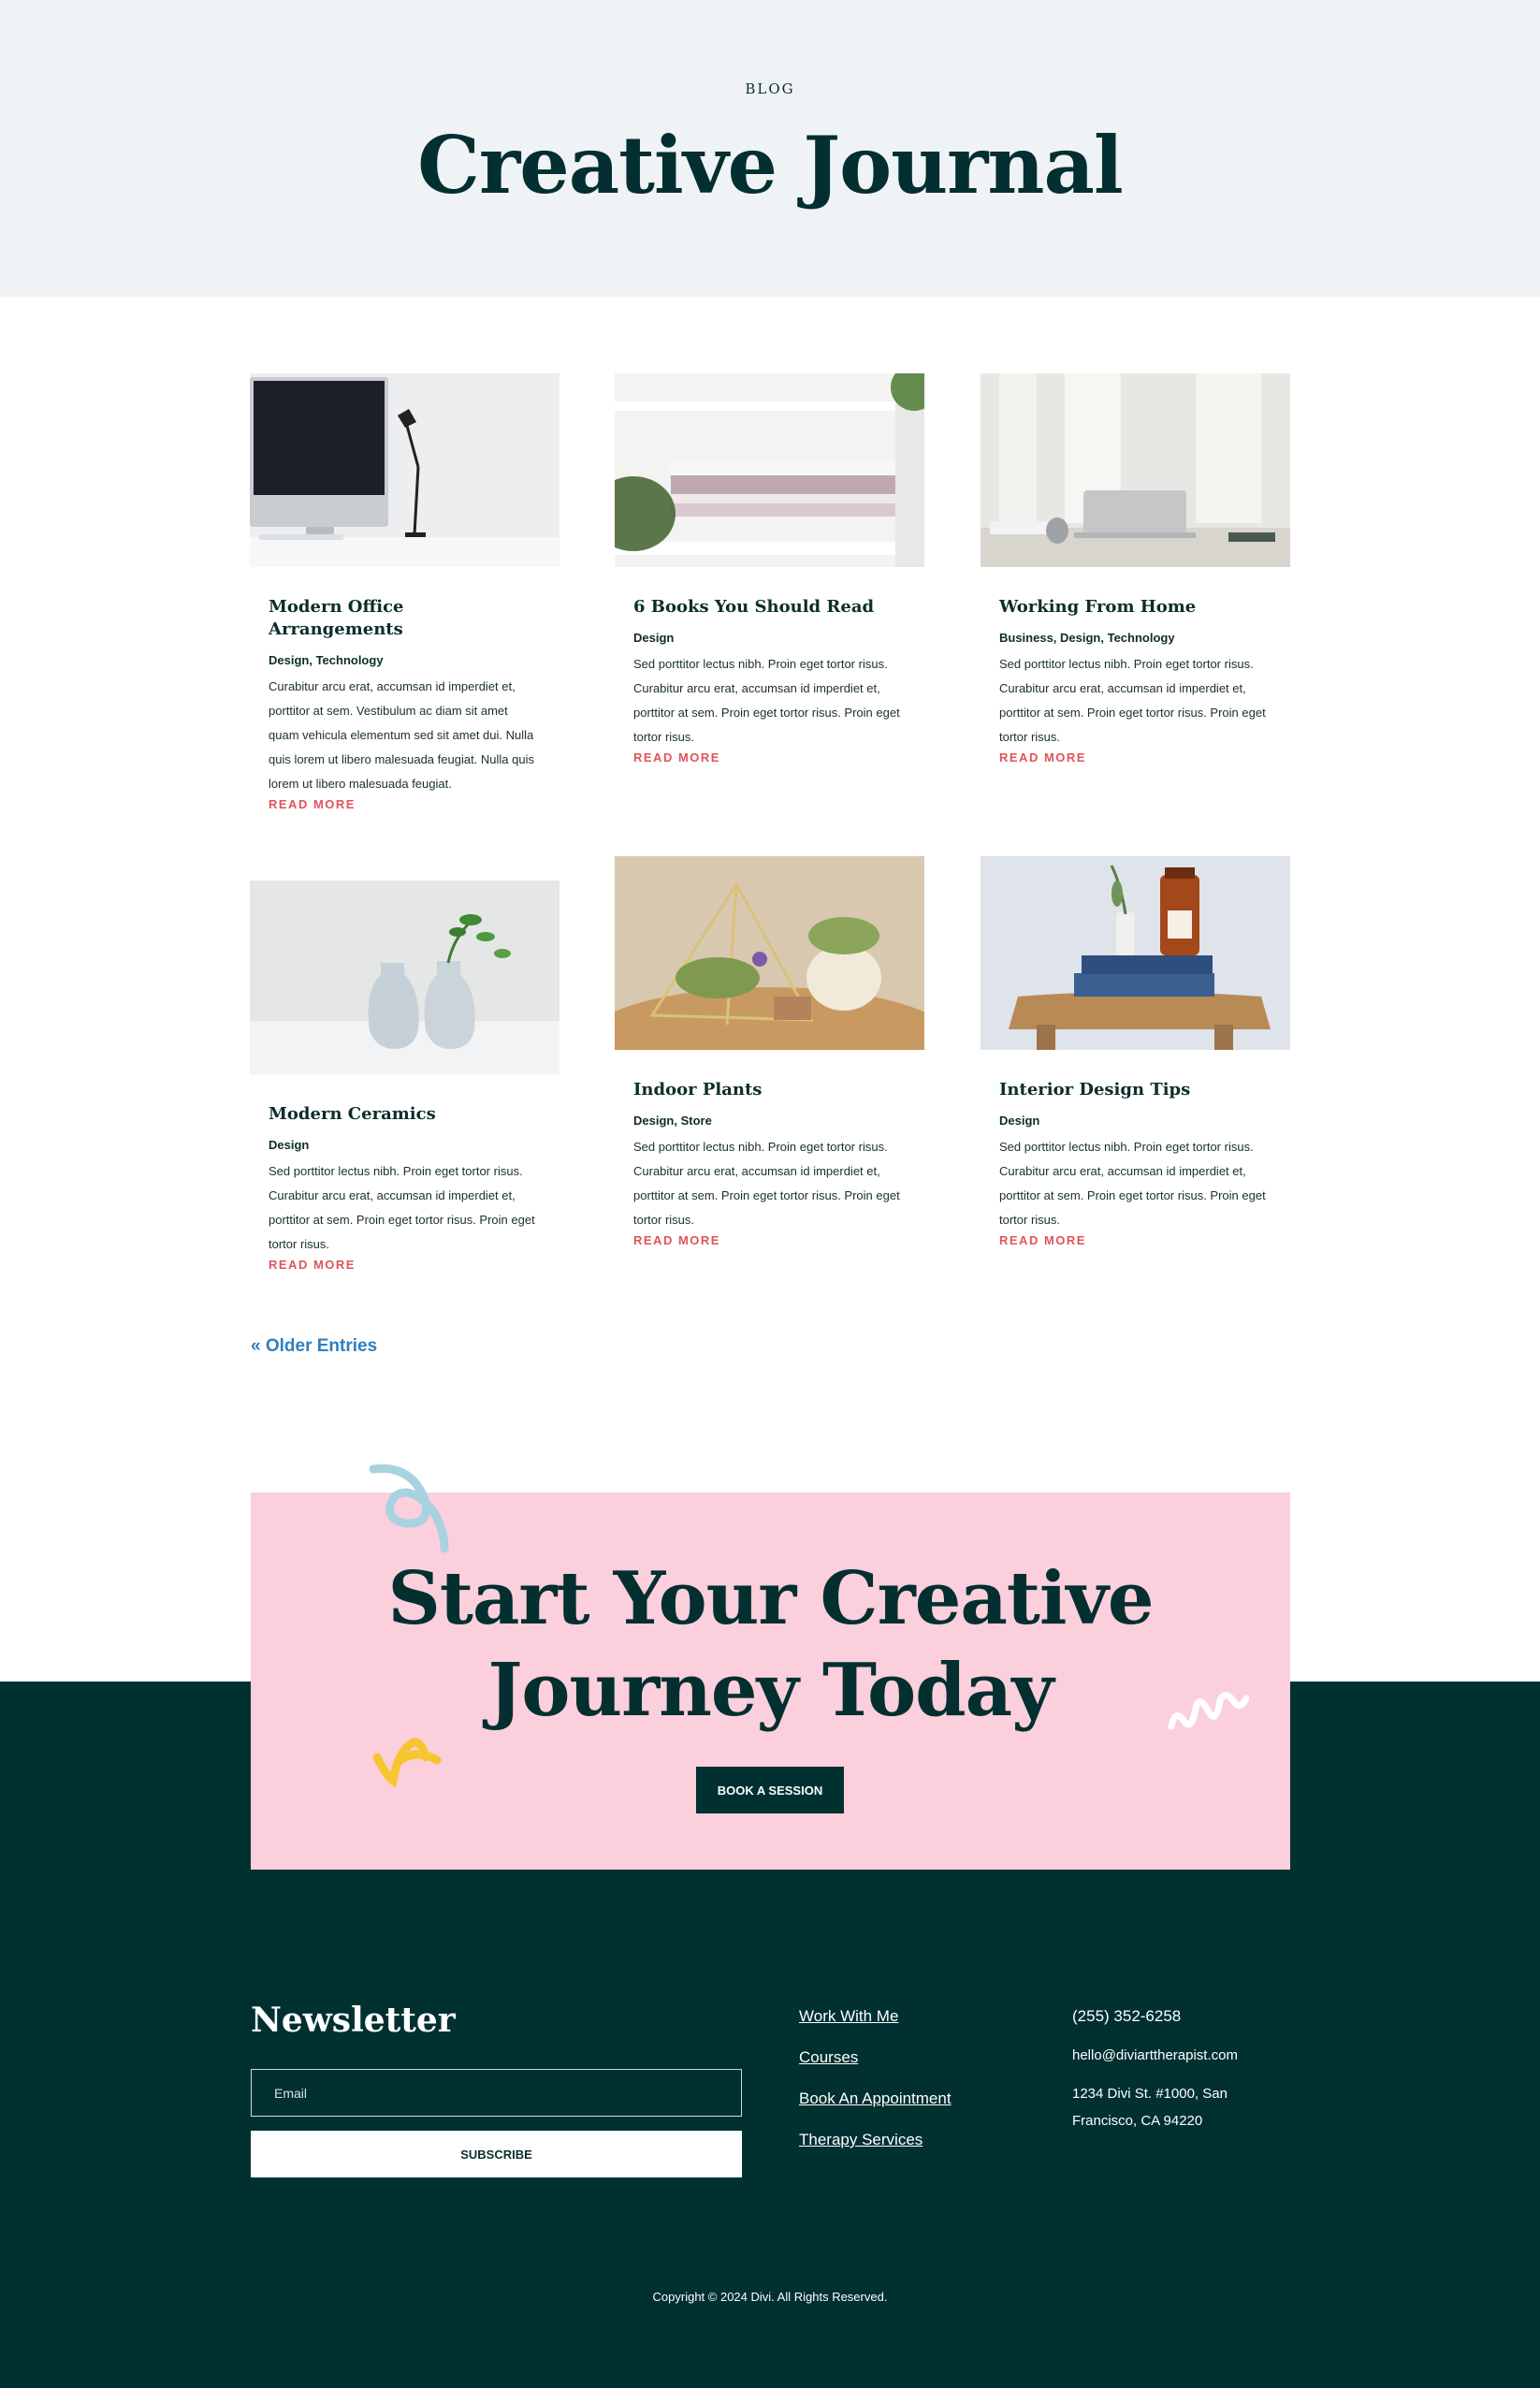  I want to click on email-field, so click(497, 2093).